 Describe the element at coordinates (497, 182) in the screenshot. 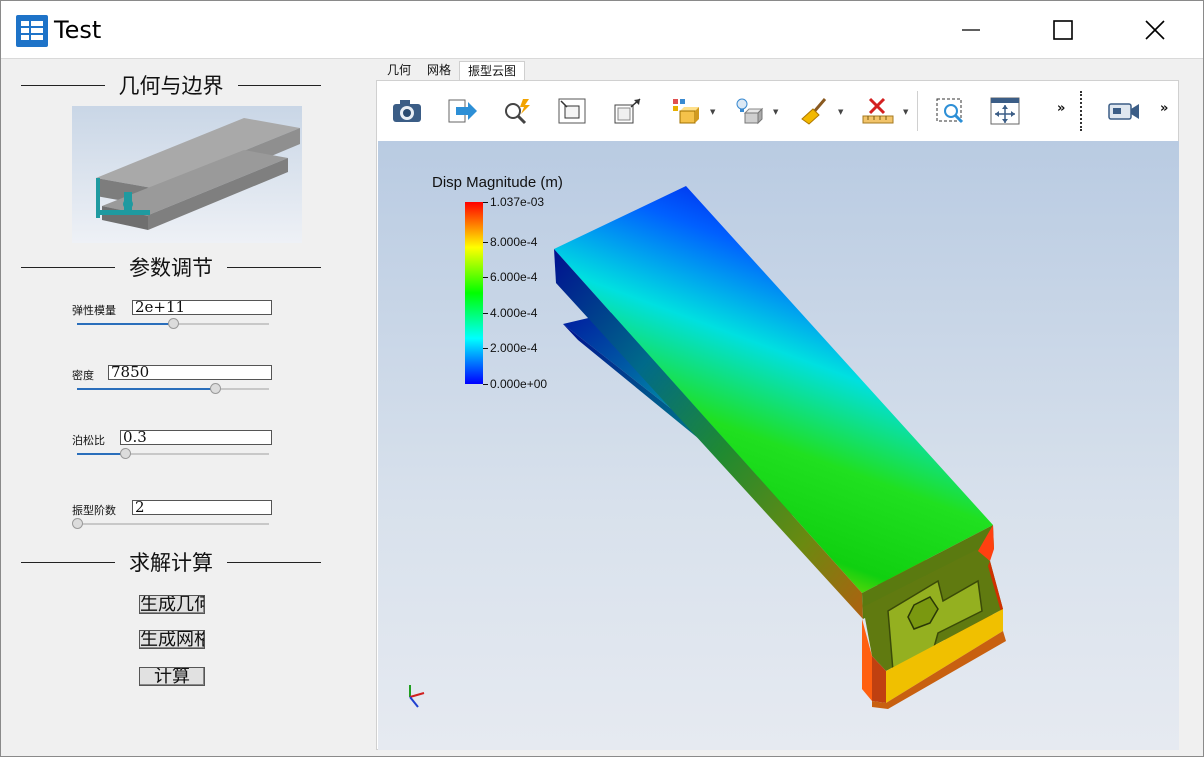

I see `legend-title: Disp Magnitude (m)` at that location.